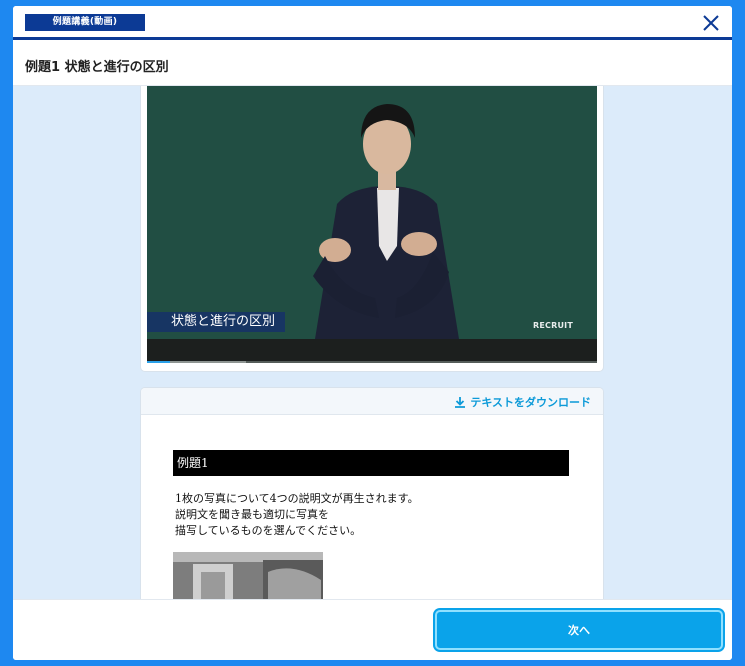 The width and height of the screenshot is (745, 666). I want to click on close-button, so click(711, 23).